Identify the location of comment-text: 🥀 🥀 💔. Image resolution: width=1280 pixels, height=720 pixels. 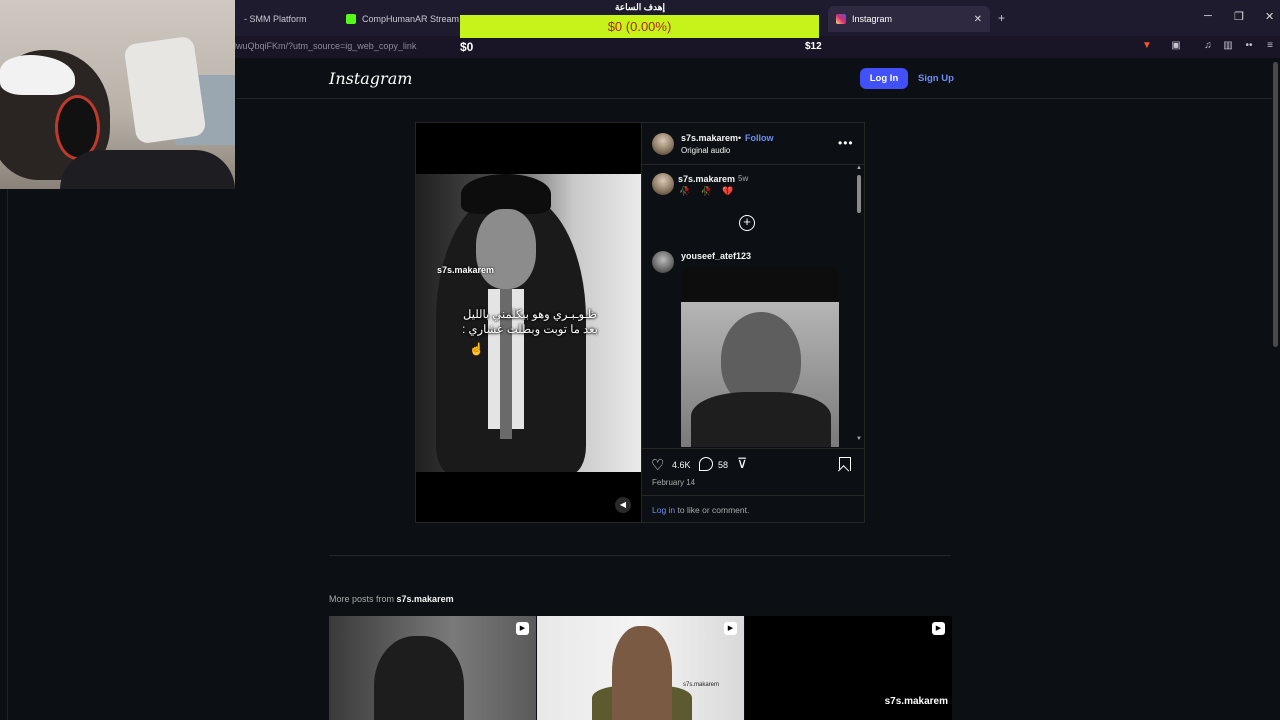
(708, 191).